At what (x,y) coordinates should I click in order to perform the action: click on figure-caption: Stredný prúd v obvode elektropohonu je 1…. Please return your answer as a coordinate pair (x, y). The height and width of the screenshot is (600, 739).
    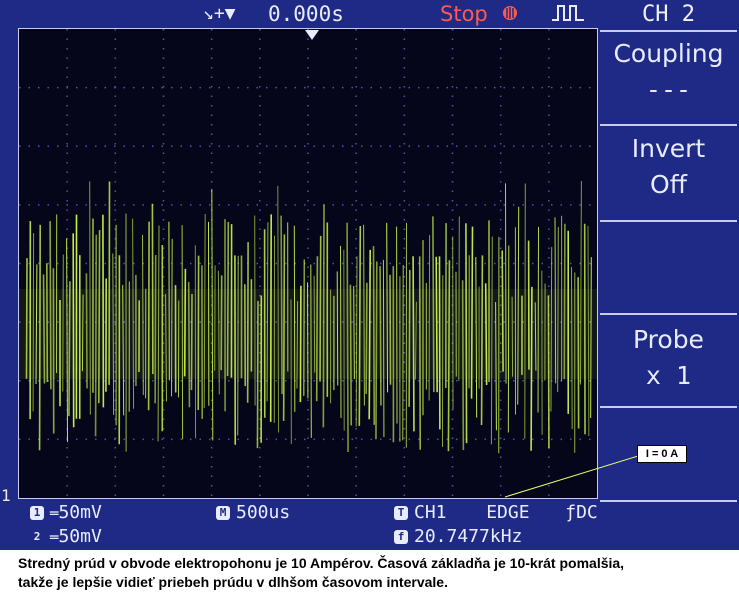
    Looking at the image, I should click on (375, 573).